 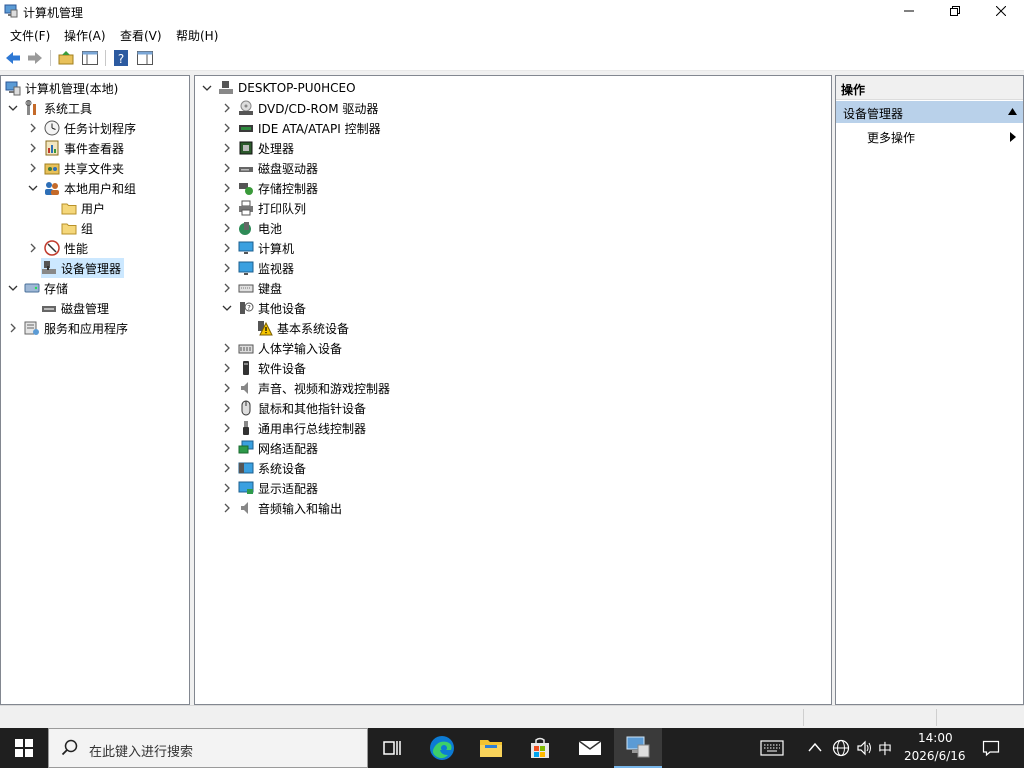 What do you see at coordinates (392, 748) in the screenshot?
I see `task-view-button` at bounding box center [392, 748].